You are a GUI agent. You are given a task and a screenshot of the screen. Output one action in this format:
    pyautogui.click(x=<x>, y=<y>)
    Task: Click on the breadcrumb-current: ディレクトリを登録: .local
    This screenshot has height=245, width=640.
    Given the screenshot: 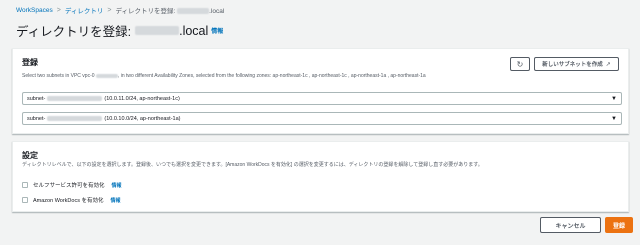 What is the action you would take?
    pyautogui.click(x=169, y=10)
    